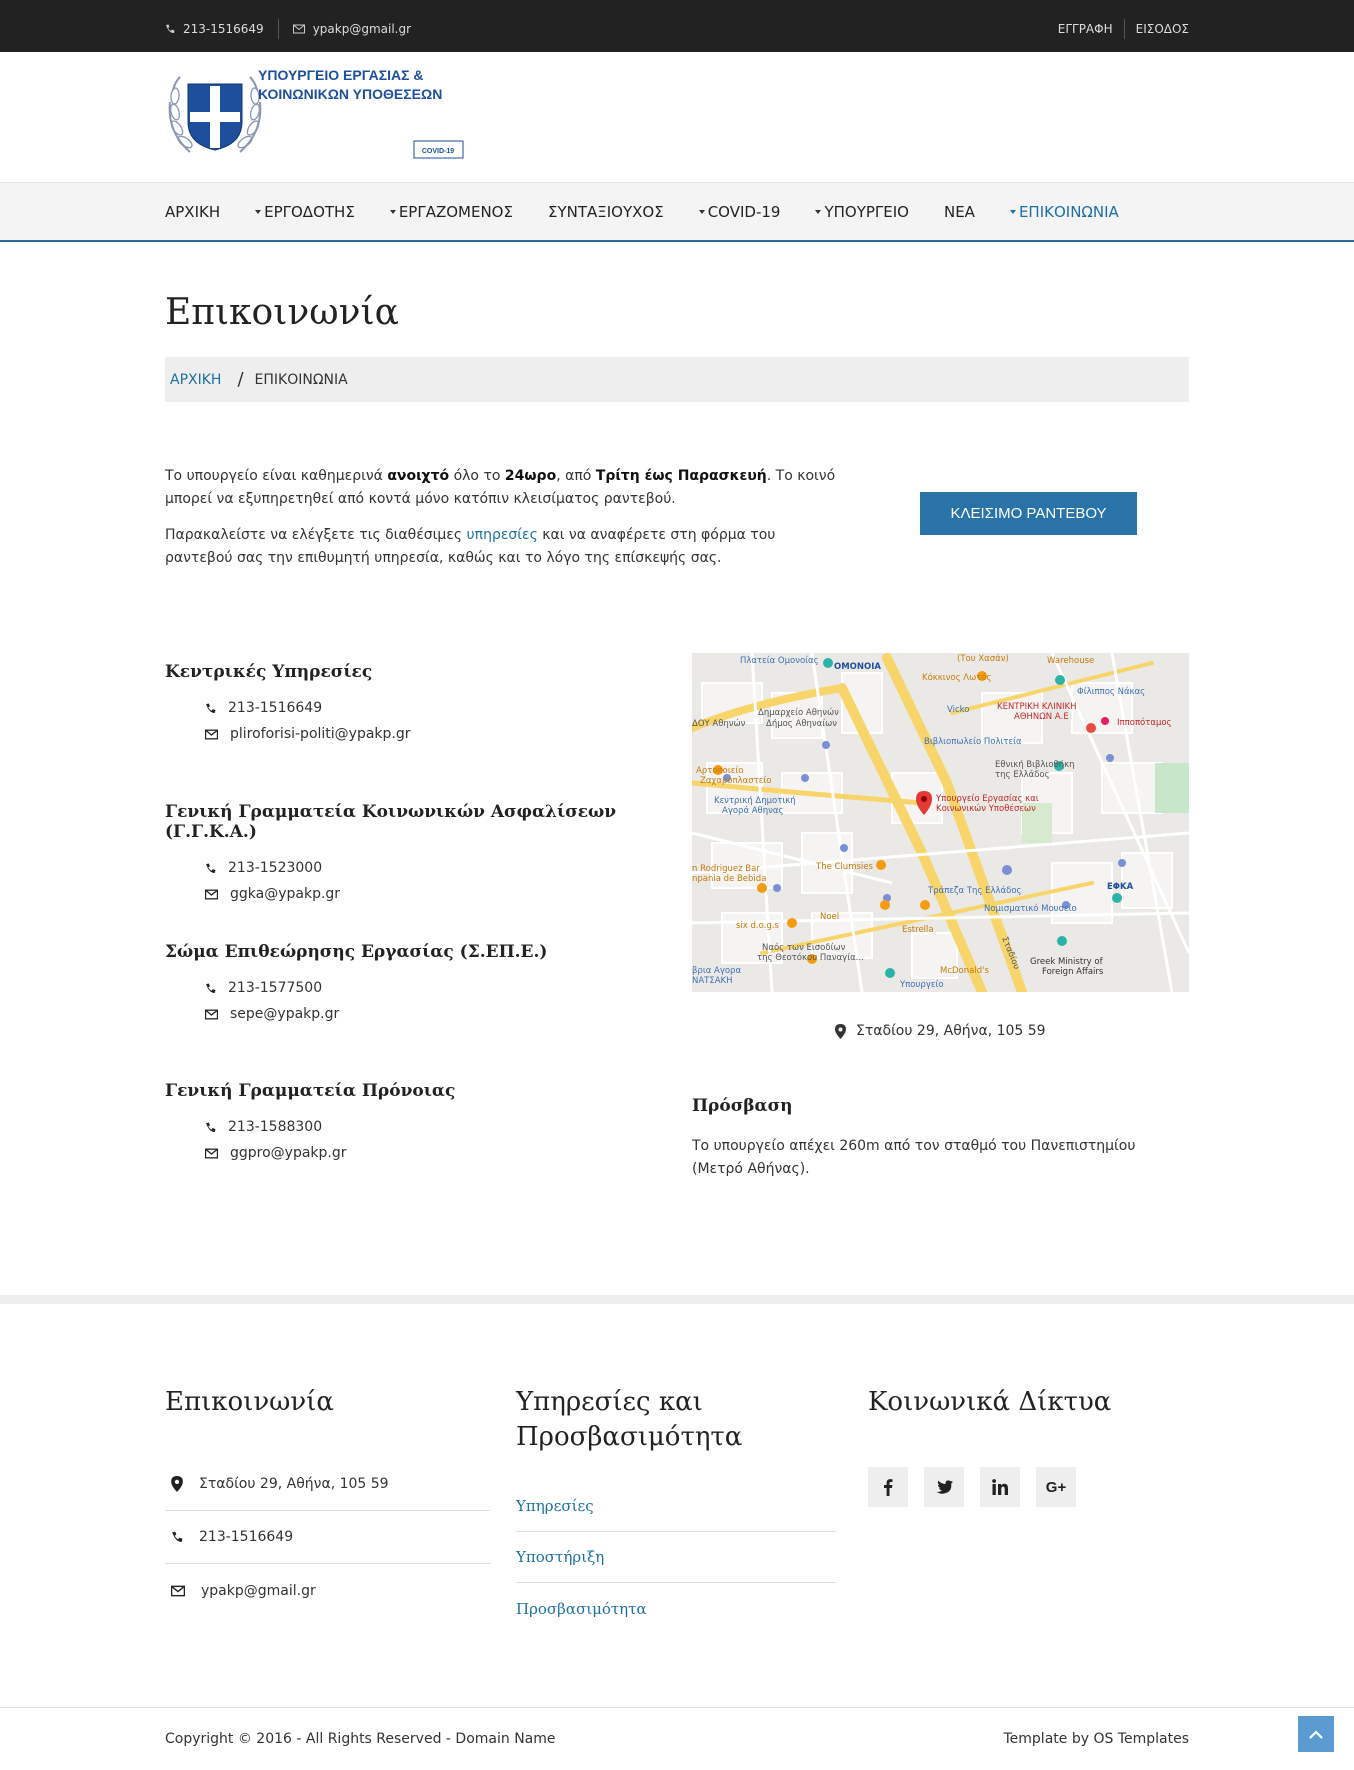 The width and height of the screenshot is (1354, 1770). Describe the element at coordinates (862, 212) in the screenshot. I see `nav-item-5: ΥΠΟΥΡΓΕΙΟ` at that location.